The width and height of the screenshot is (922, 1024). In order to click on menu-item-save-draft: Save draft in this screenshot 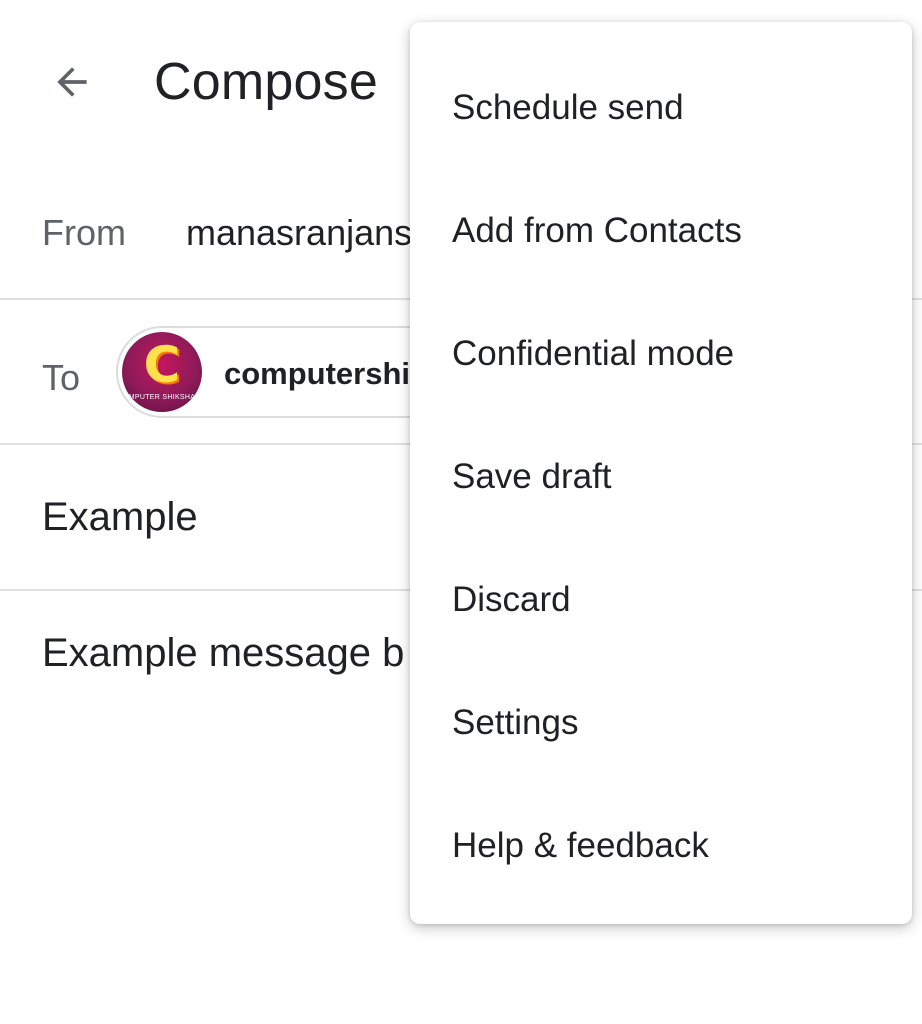, I will do `click(661, 476)`.